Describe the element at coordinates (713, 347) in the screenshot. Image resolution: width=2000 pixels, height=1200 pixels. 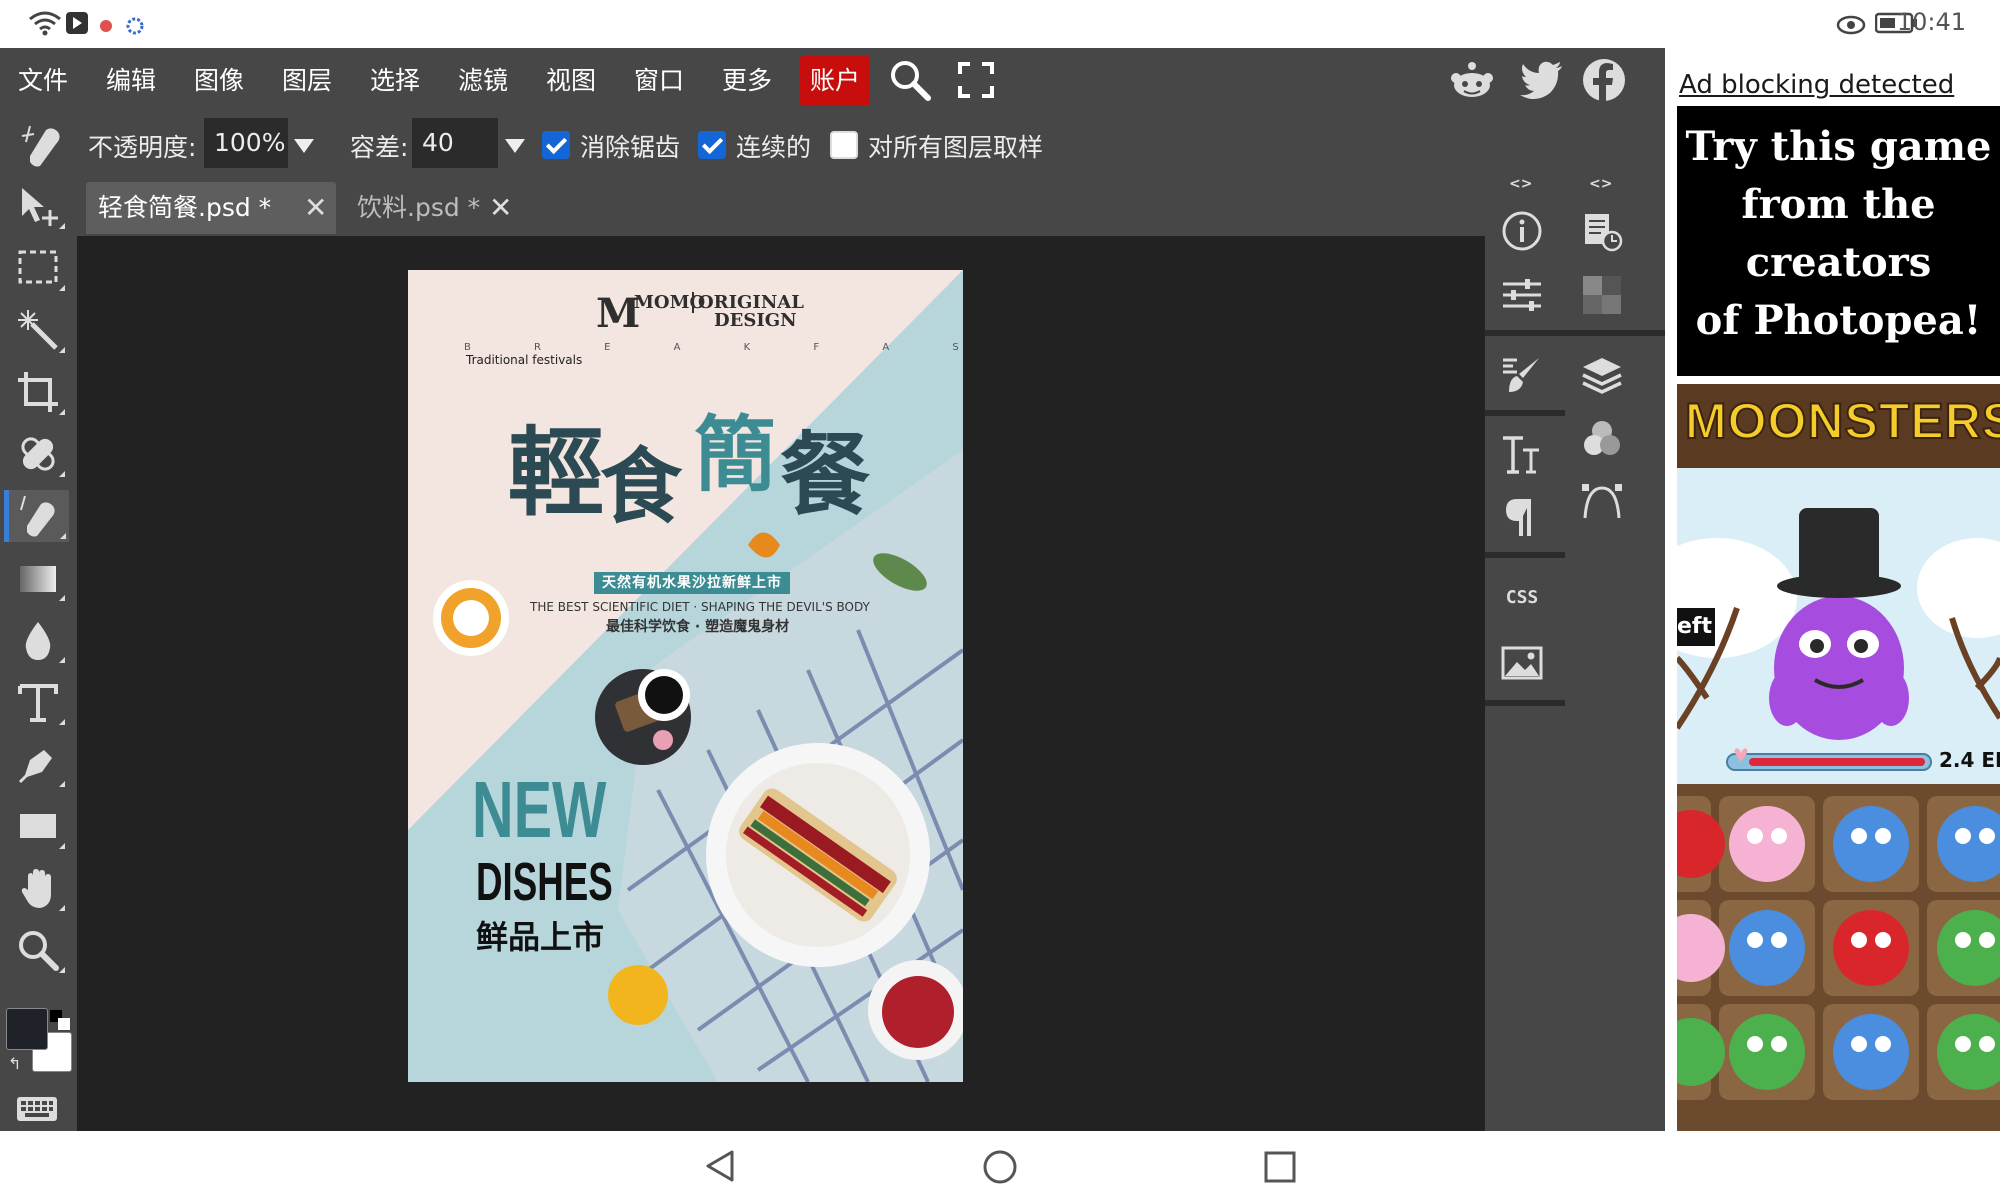
I see `breakfast-letters: B R E A K F A S T` at that location.